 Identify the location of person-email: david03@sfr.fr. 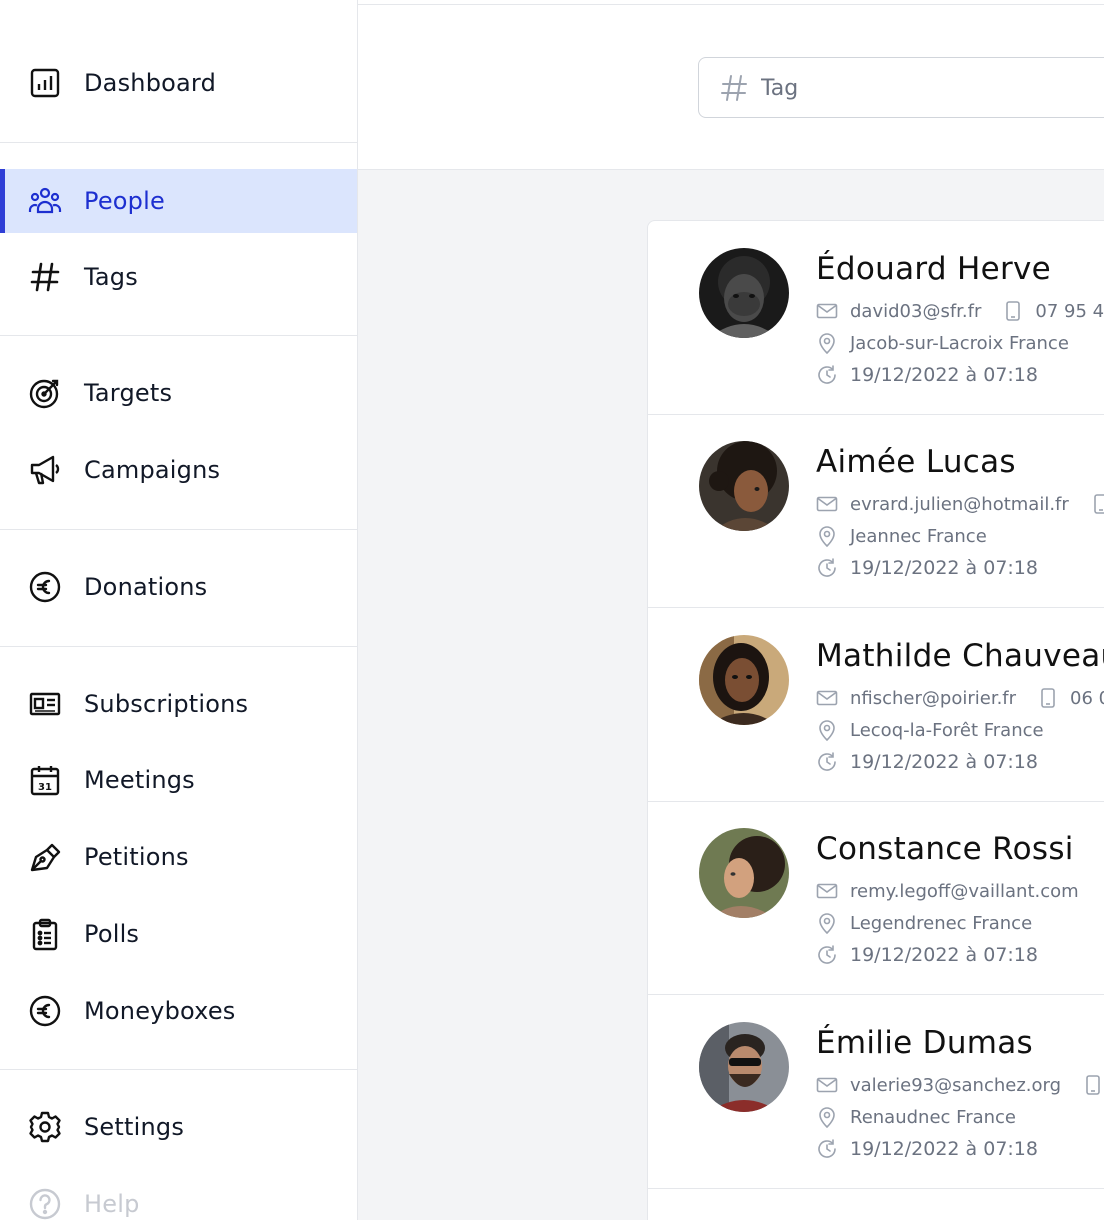
(915, 311).